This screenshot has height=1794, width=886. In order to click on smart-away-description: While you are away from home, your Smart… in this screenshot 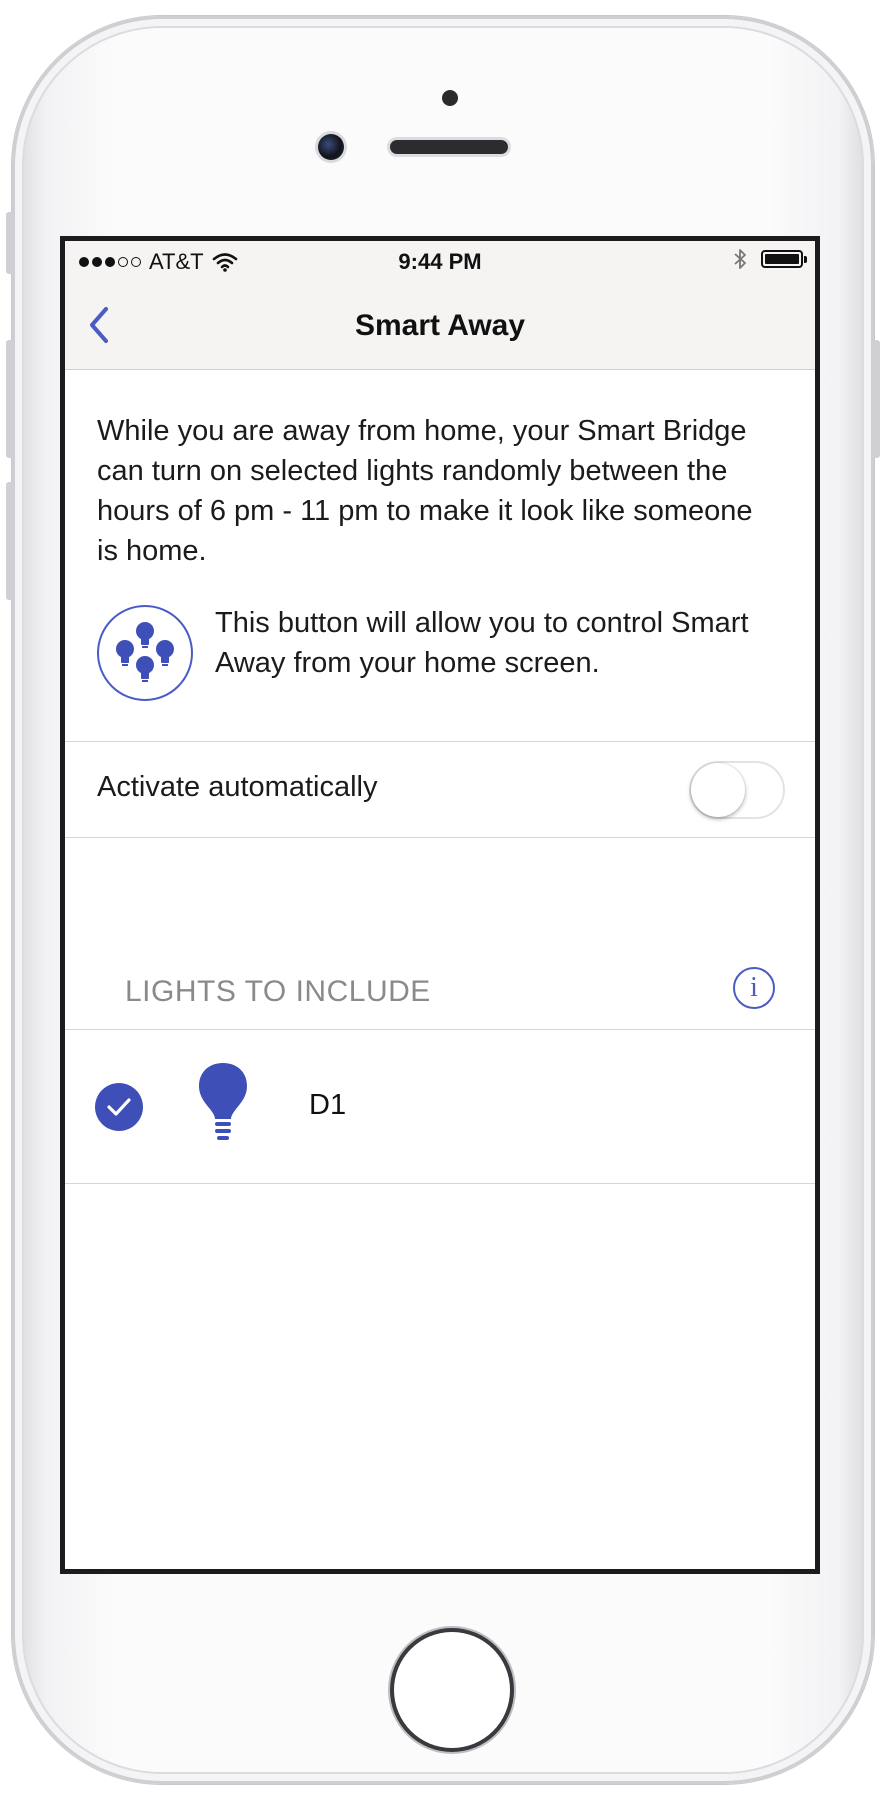, I will do `click(425, 491)`.